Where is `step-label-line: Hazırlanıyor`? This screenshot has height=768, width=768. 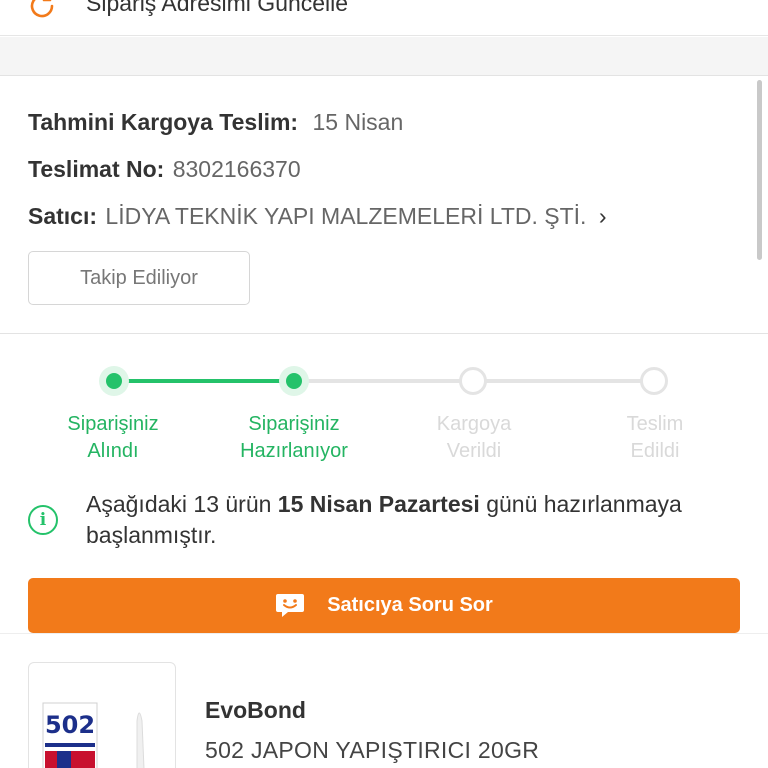 step-label-line: Hazırlanıyor is located at coordinates (294, 451).